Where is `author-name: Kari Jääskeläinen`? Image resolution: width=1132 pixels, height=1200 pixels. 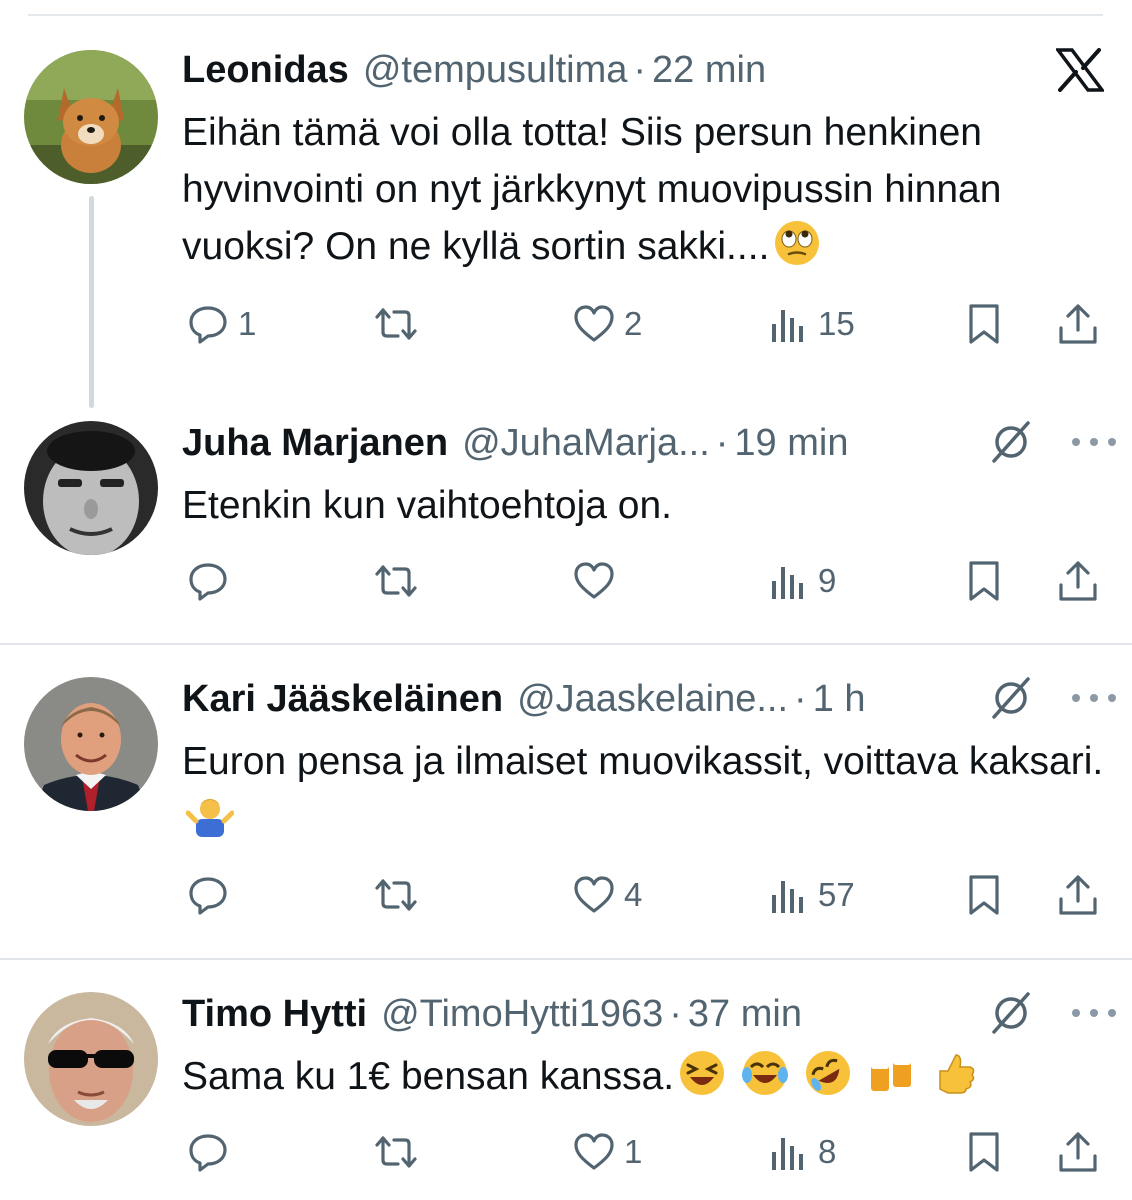 author-name: Kari Jääskeläinen is located at coordinates (342, 699).